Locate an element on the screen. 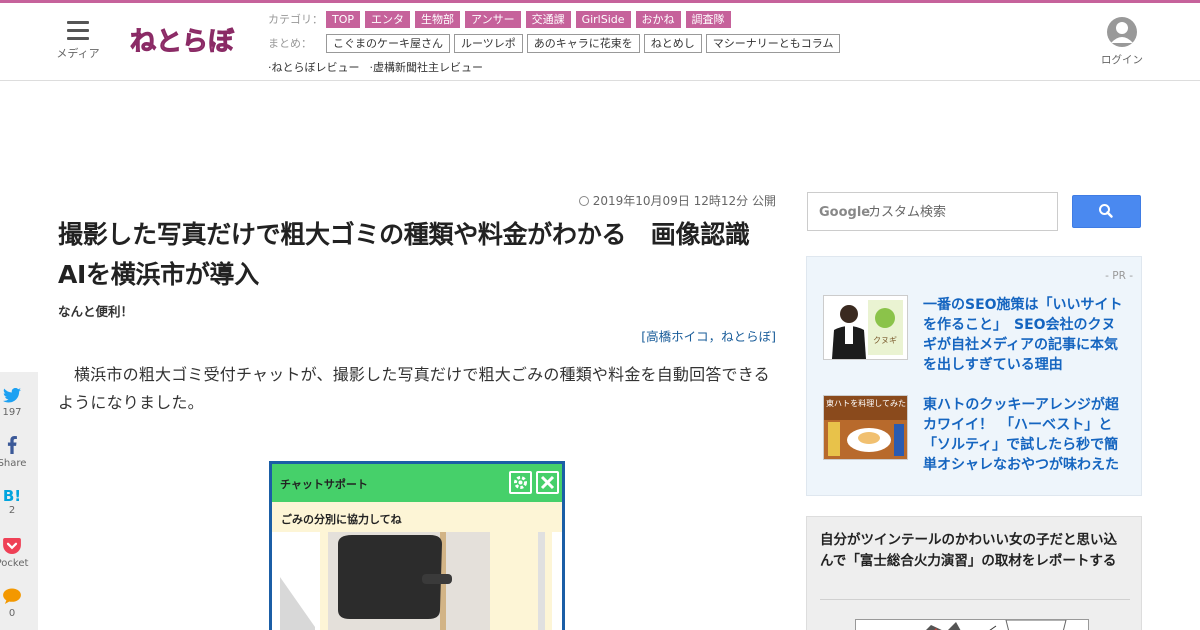  logo-text: ねとらぼ is located at coordinates (182, 42).